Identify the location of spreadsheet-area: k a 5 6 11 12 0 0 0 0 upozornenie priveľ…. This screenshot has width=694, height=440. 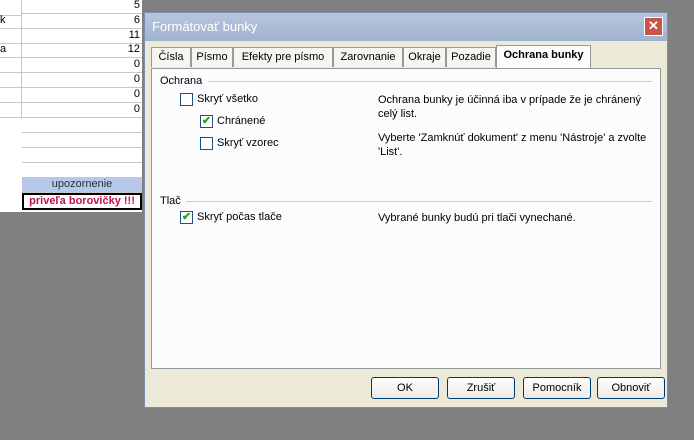
(71, 106).